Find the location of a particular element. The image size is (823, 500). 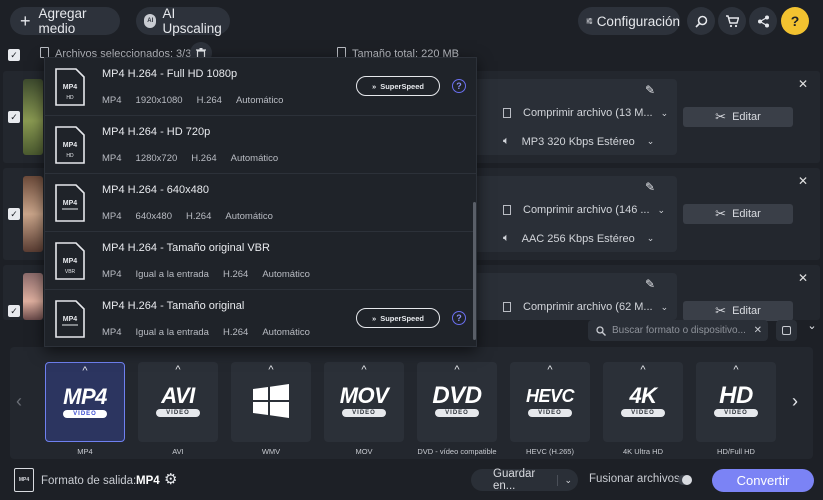

edit-label: Editar is located at coordinates (746, 117).